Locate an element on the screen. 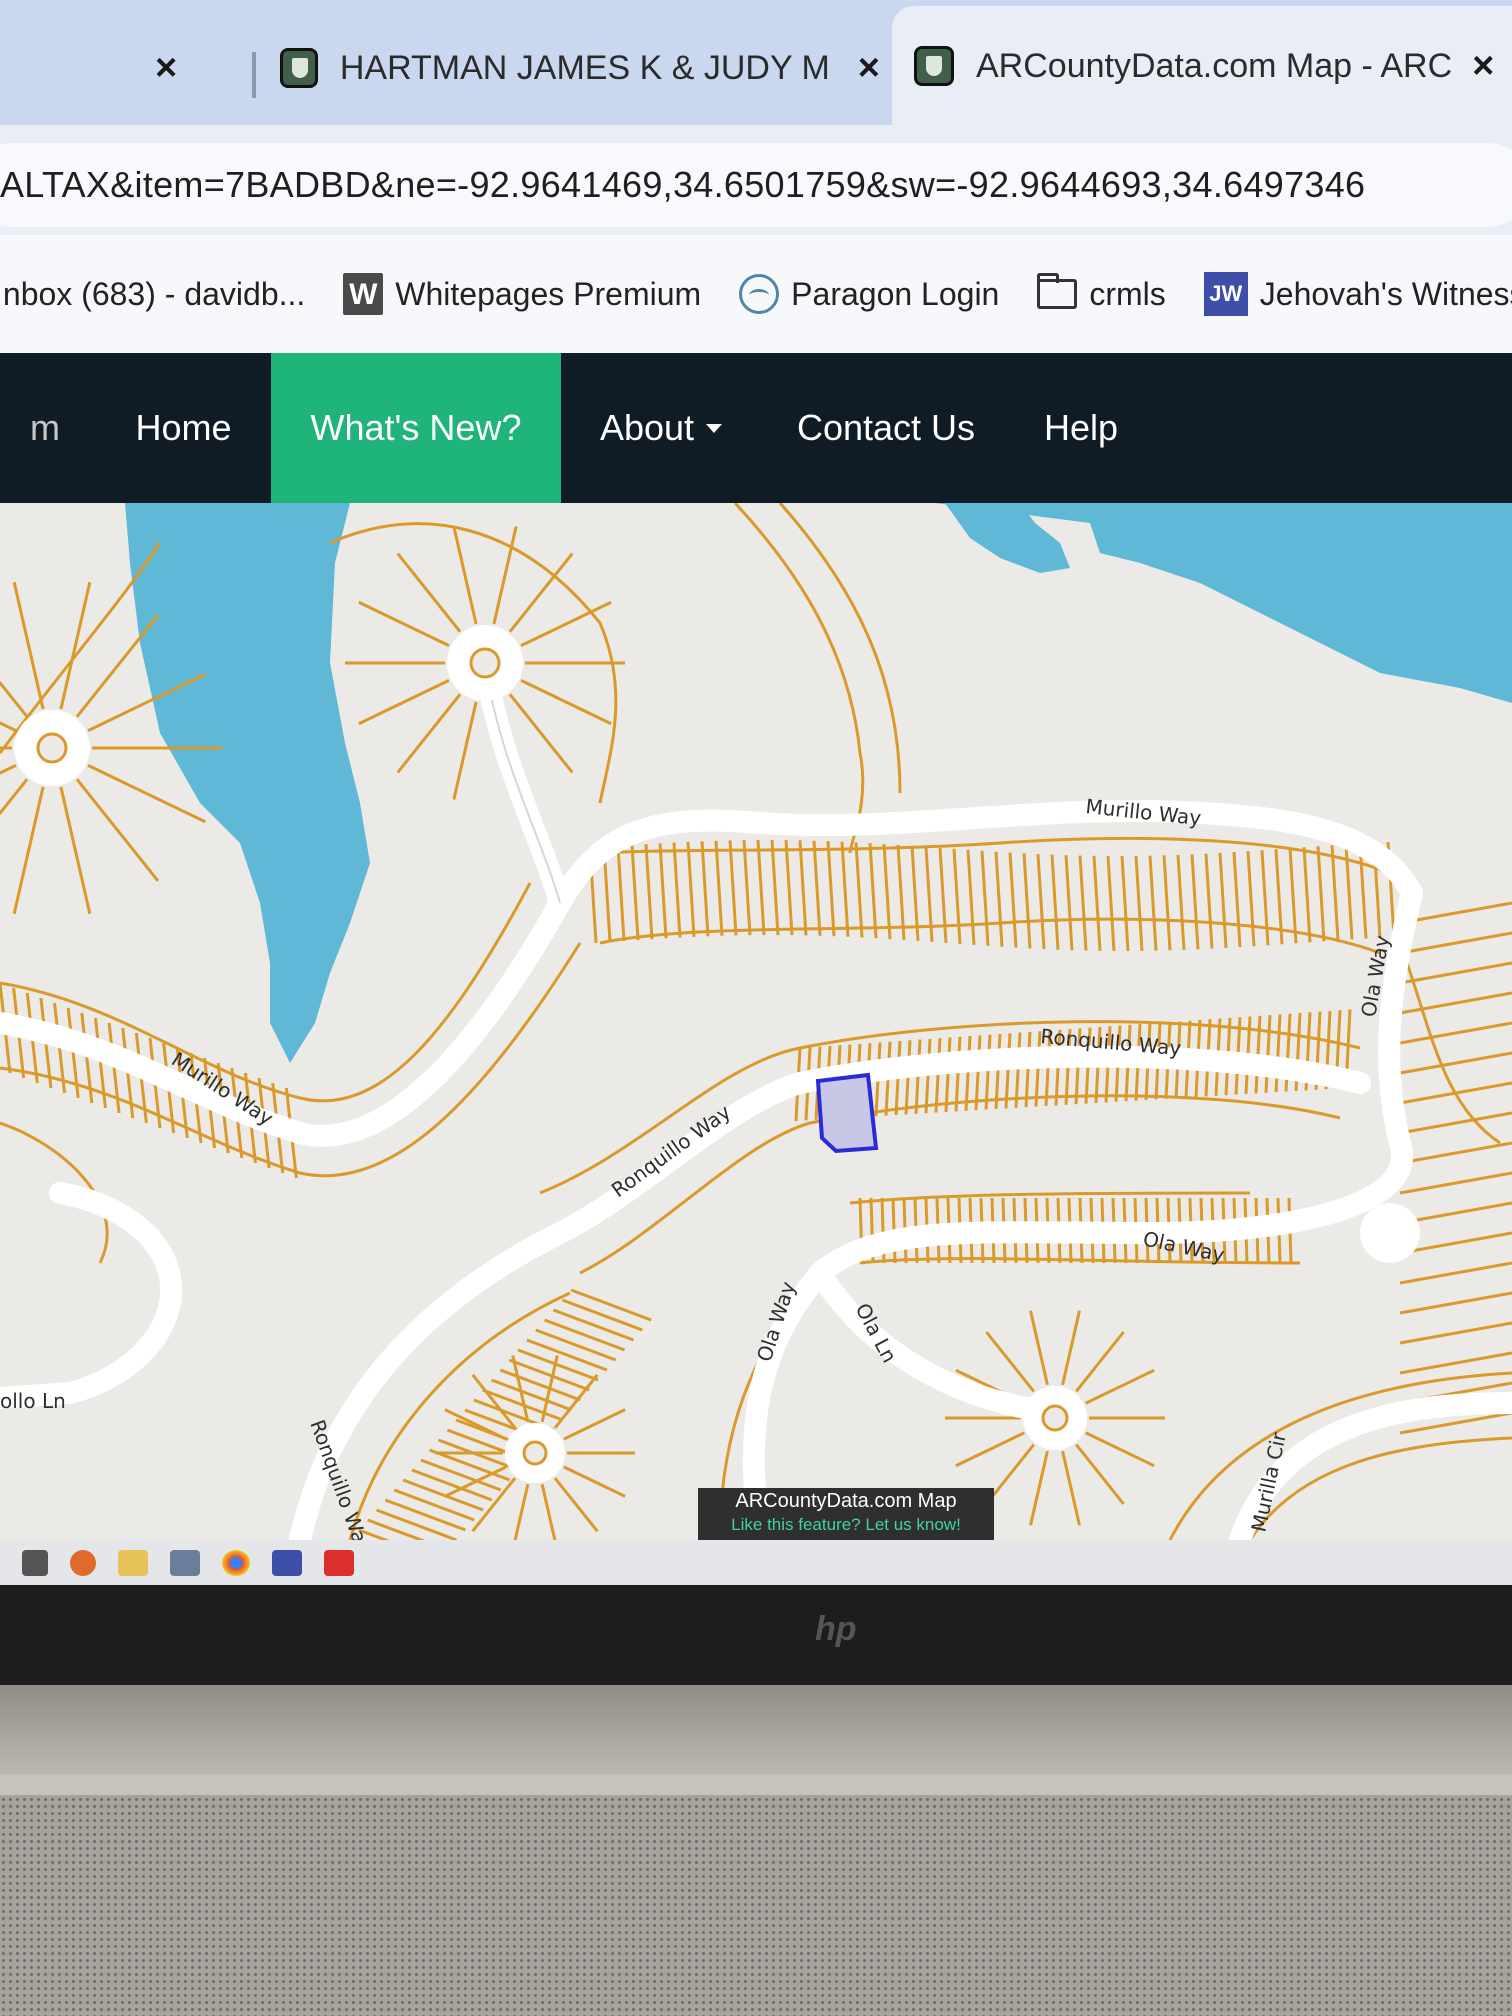 This screenshot has width=1512, height=2016. jw-icon: JW is located at coordinates (1225, 294).